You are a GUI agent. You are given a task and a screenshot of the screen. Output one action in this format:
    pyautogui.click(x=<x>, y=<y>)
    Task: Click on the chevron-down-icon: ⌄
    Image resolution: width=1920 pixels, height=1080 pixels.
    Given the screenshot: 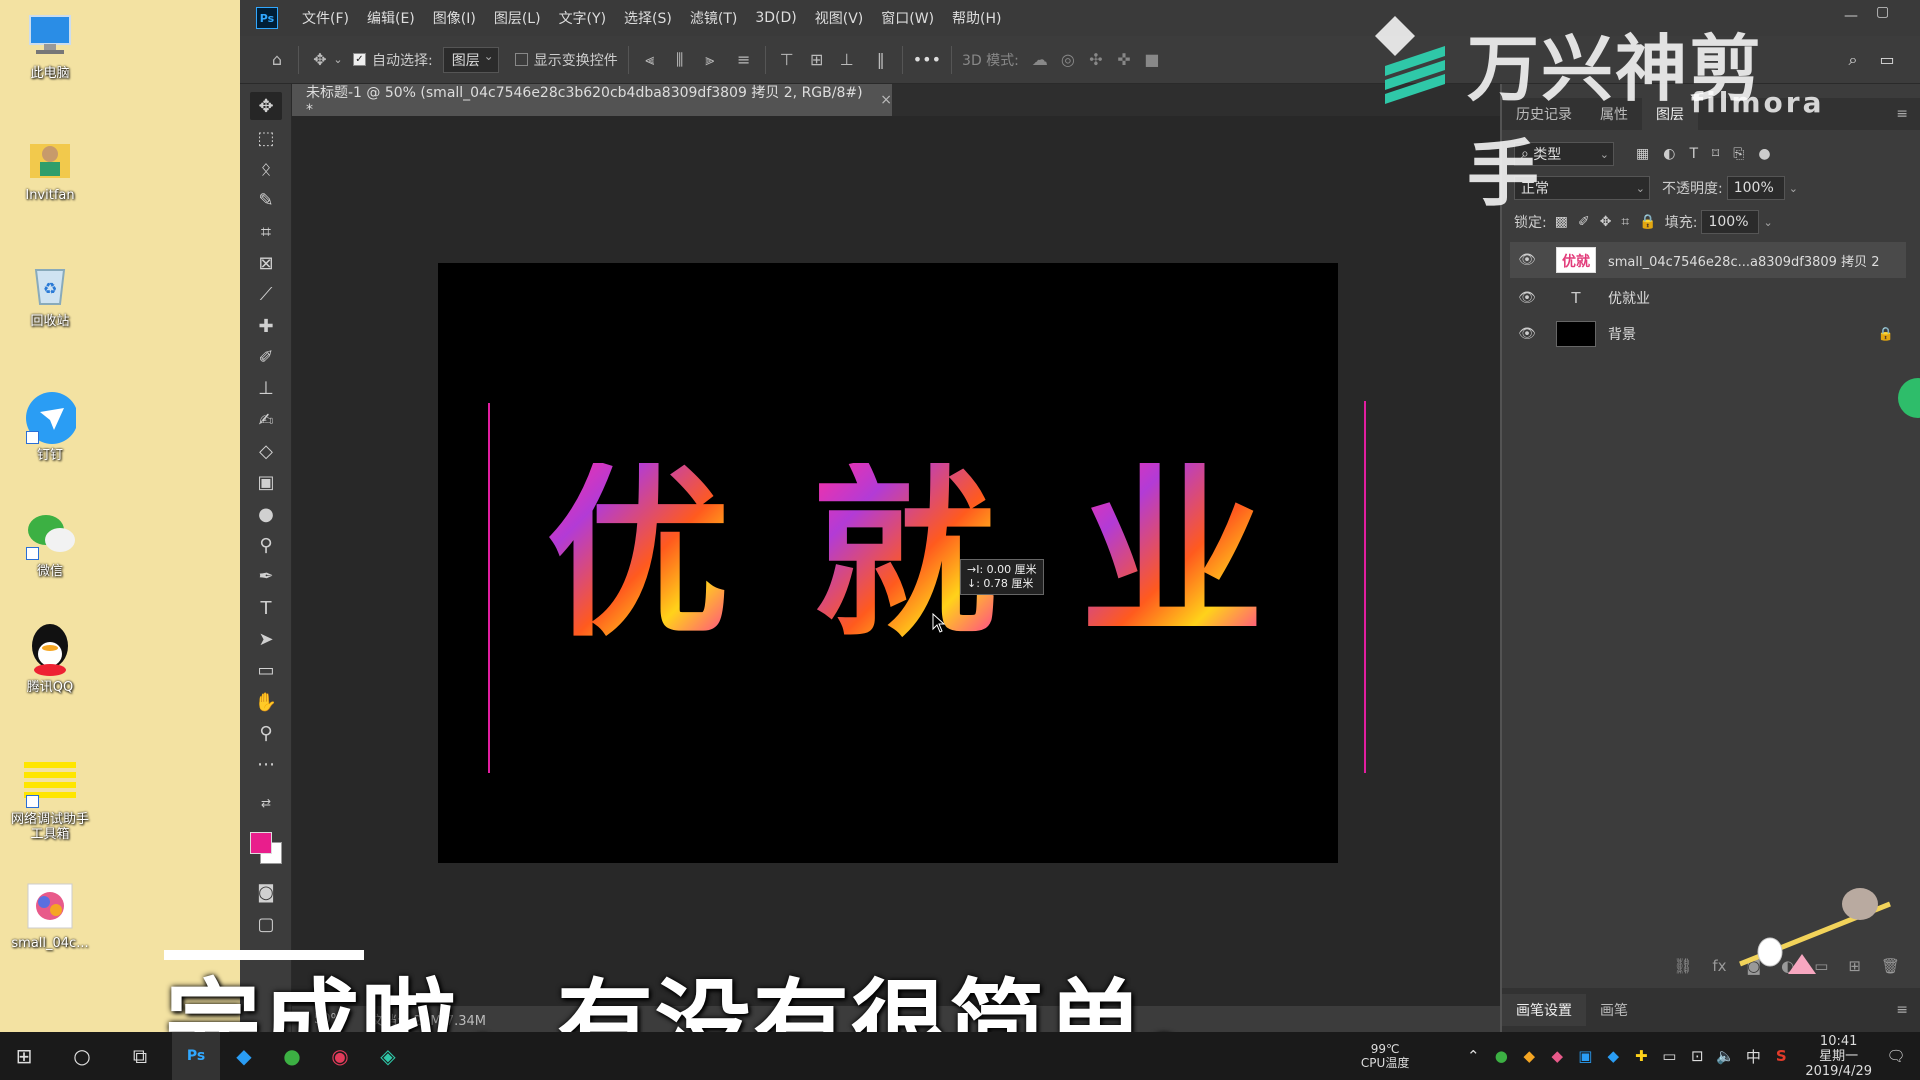 What is the action you would take?
    pyautogui.click(x=338, y=60)
    